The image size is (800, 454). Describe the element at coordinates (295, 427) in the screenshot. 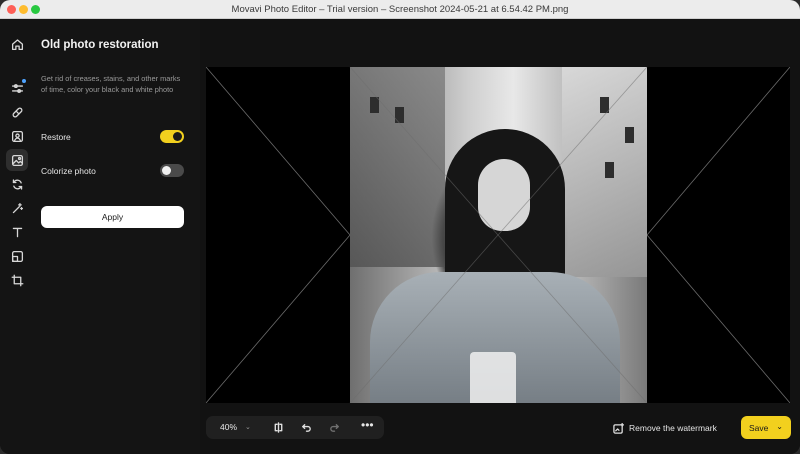

I see `view-controls: 40% ⌄ •••` at that location.